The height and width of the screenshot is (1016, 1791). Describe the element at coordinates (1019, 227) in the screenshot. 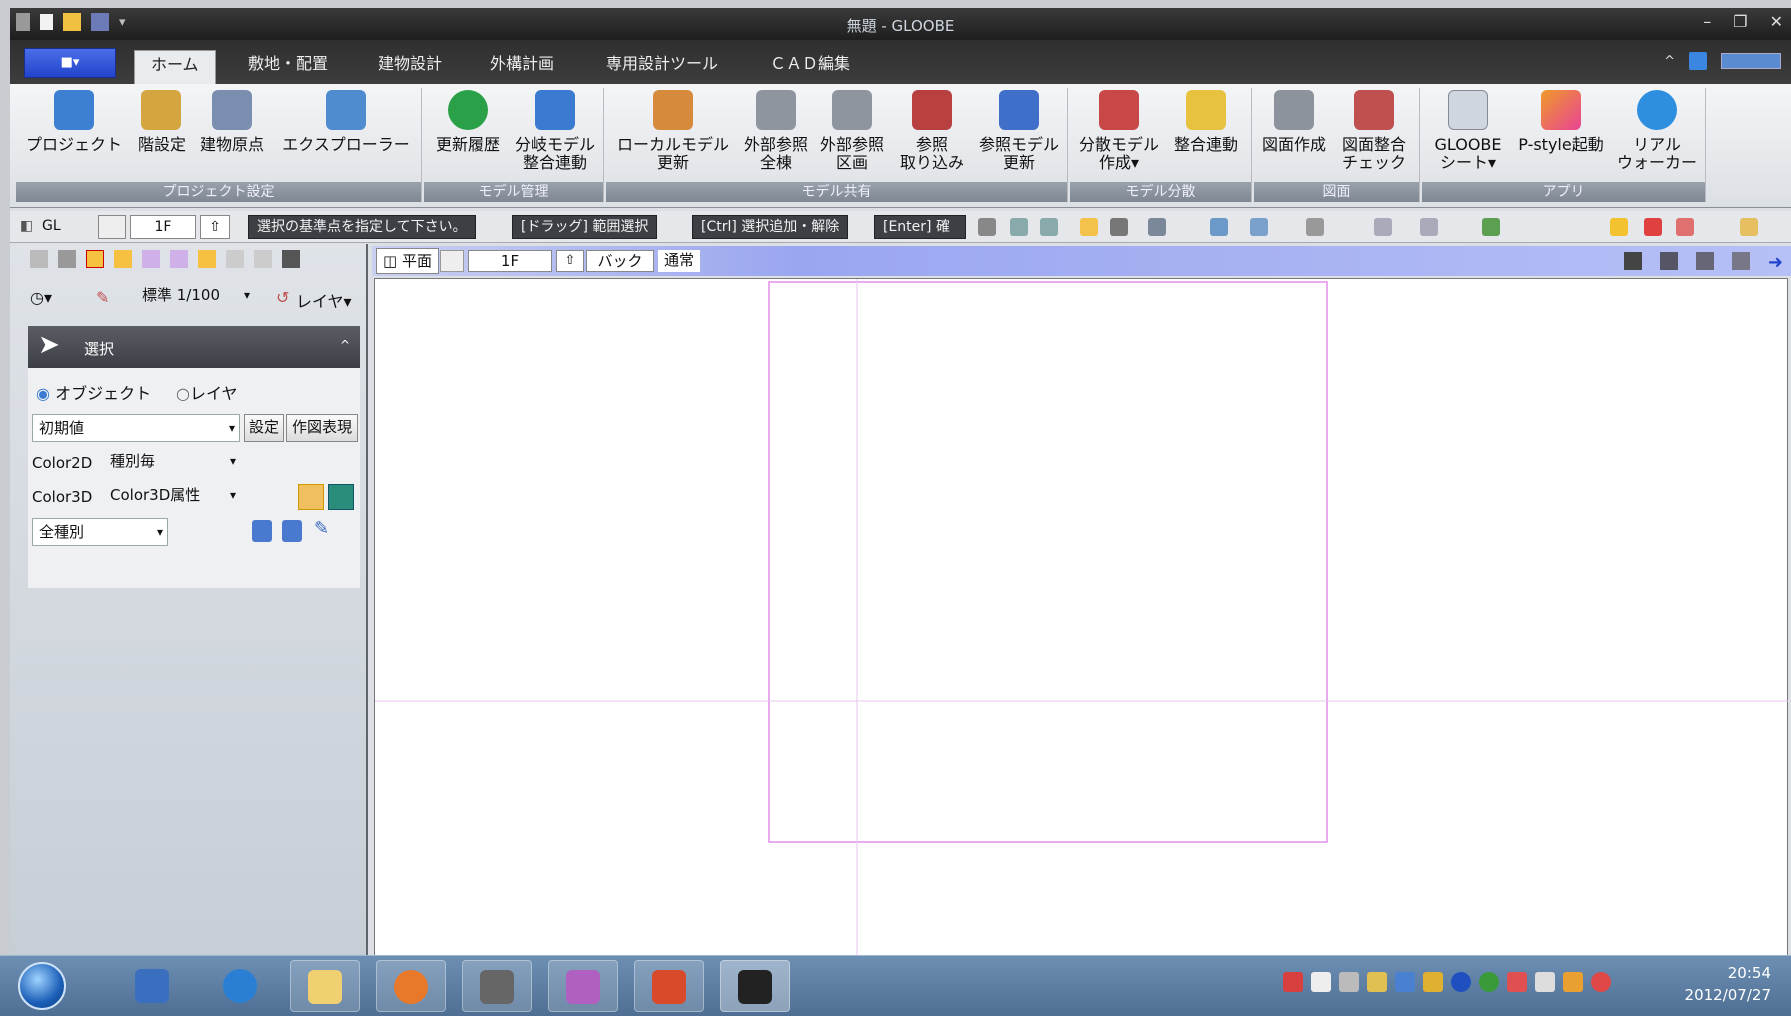

I see `split-vertical-icon` at that location.